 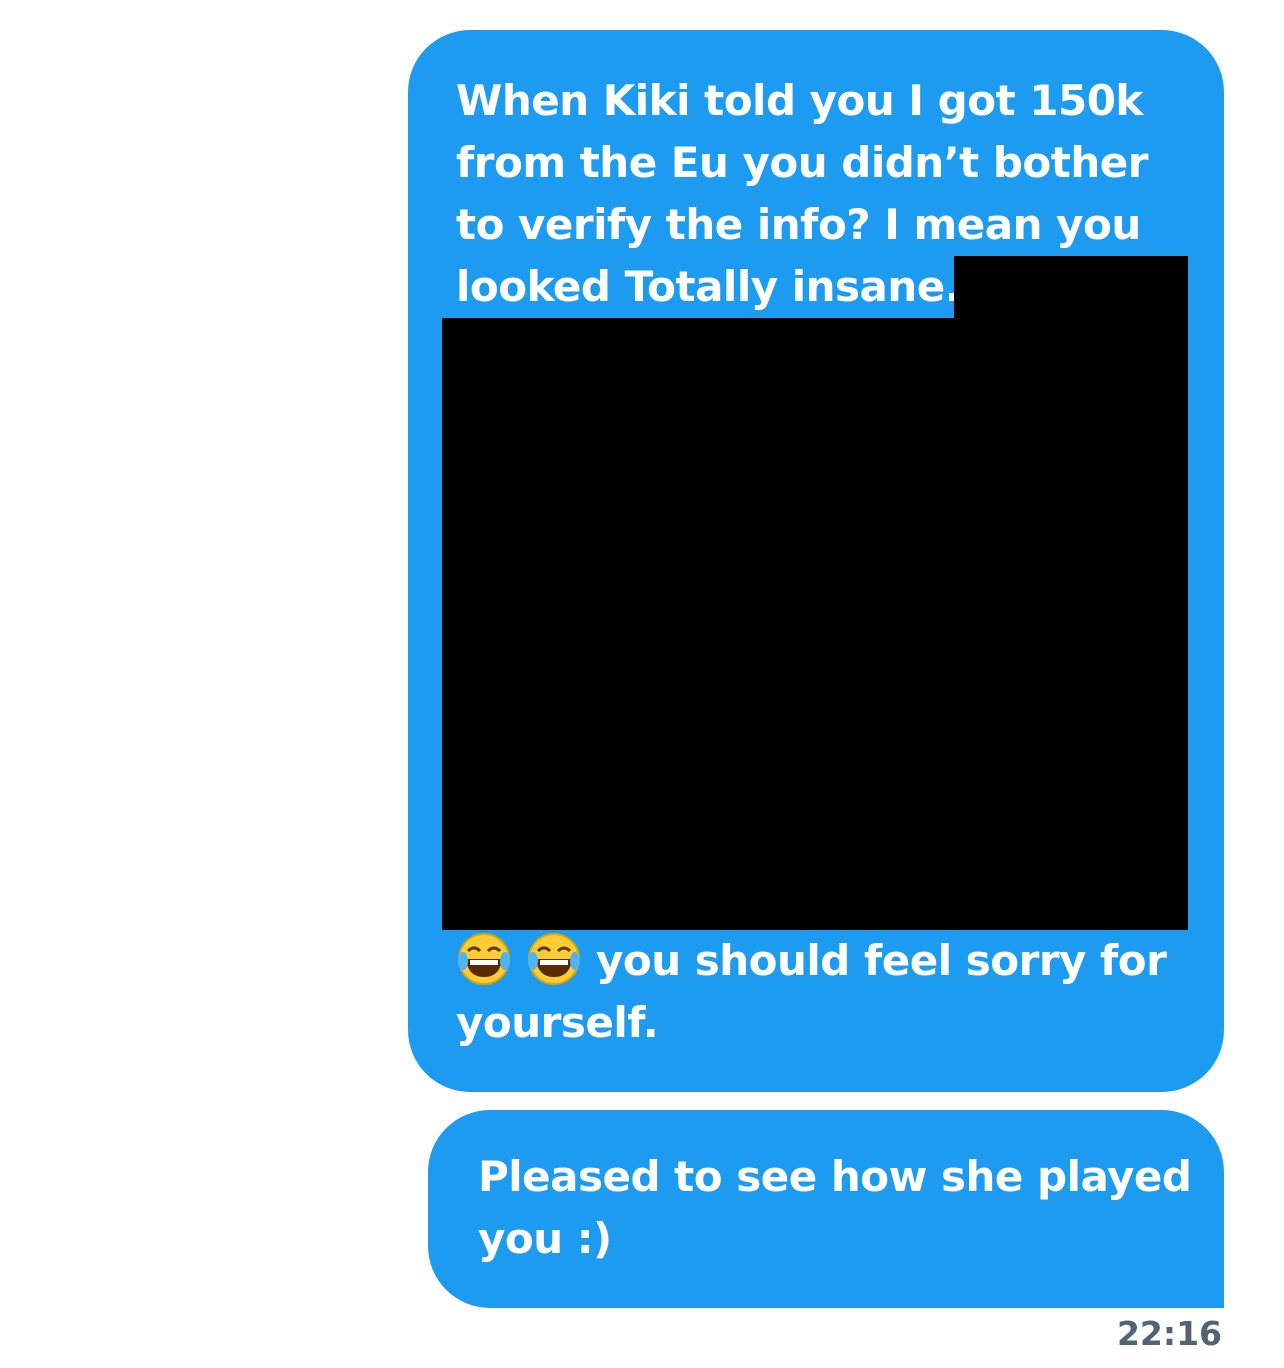 I want to click on message-text: Pleased to see how she played you :), so click(x=835, y=1207).